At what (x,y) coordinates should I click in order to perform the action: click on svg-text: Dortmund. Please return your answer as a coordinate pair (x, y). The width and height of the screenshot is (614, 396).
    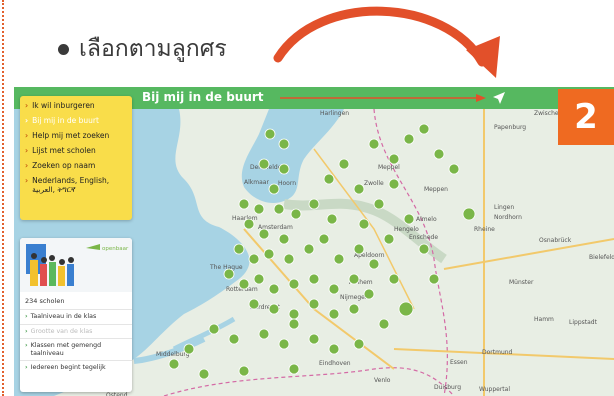
    Looking at the image, I should click on (497, 352).